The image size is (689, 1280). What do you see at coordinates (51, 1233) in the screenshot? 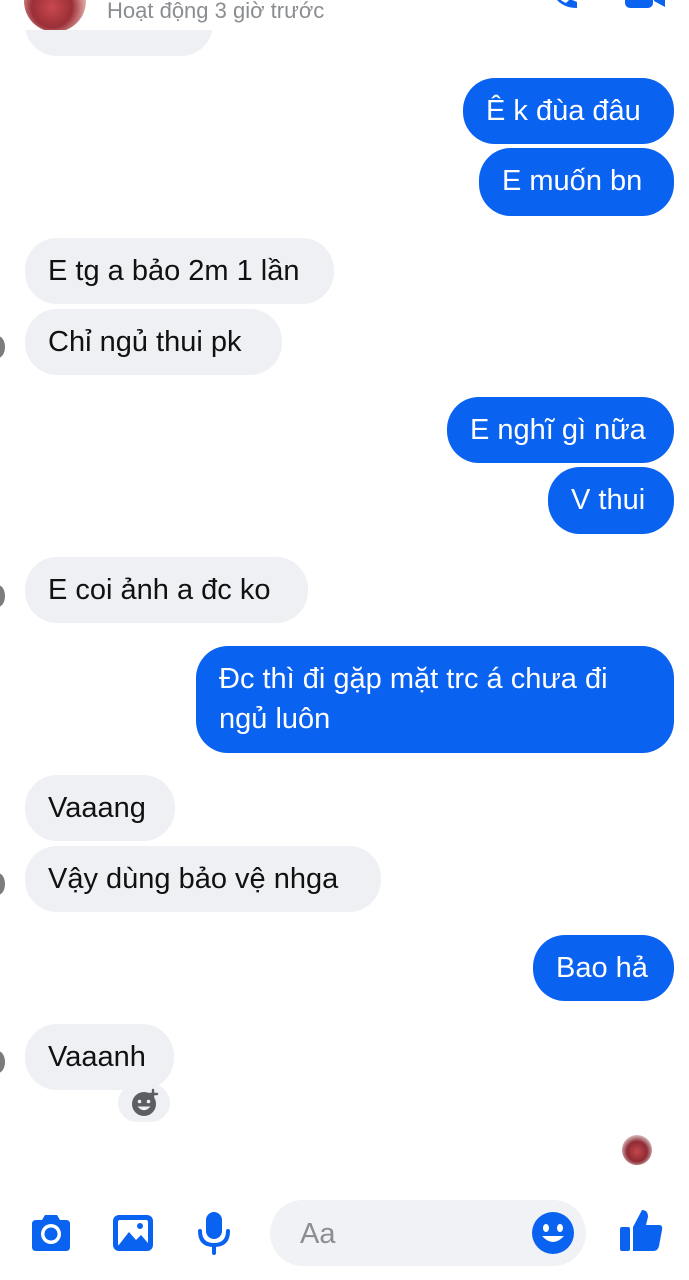
I see `camera-icon` at bounding box center [51, 1233].